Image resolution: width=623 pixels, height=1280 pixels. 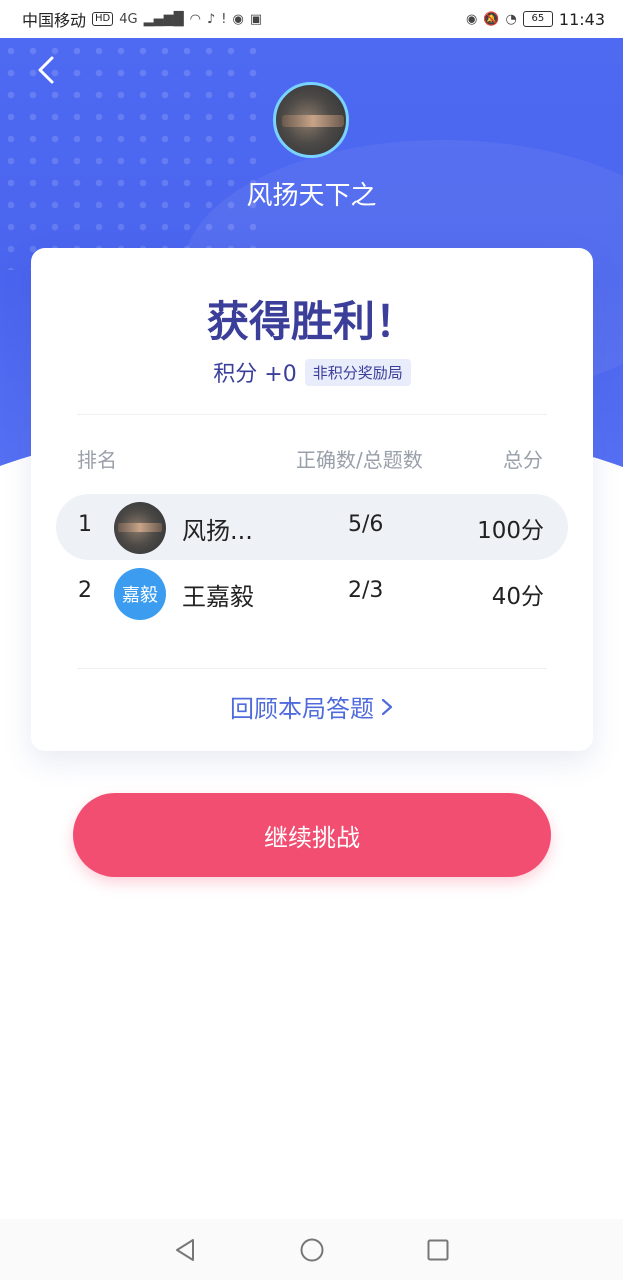 I want to click on profile-avatar, so click(x=311, y=120).